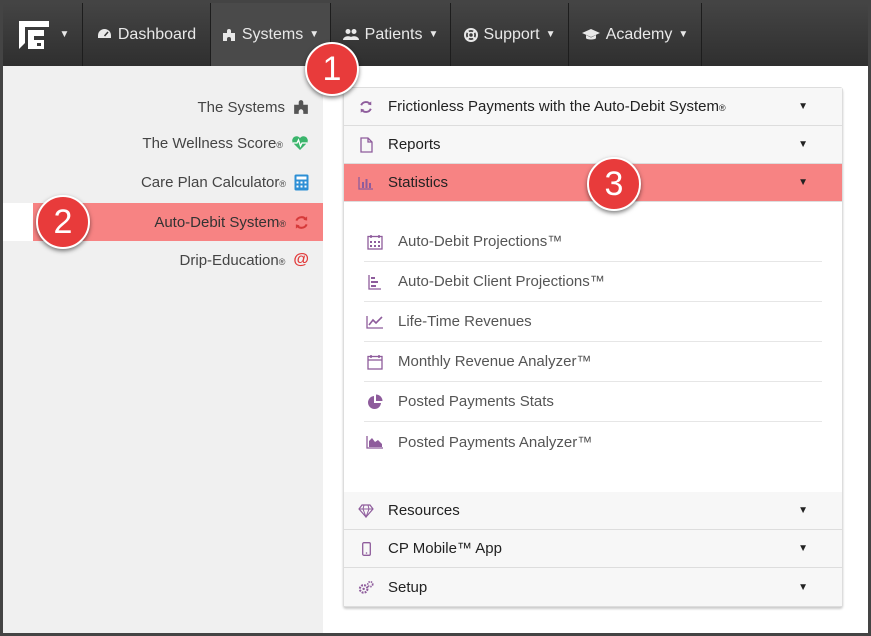 This screenshot has width=871, height=636. What do you see at coordinates (593, 362) in the screenshot?
I see `stat-monthly-revenue-analyzer: Monthly Revenue Analyzer™` at bounding box center [593, 362].